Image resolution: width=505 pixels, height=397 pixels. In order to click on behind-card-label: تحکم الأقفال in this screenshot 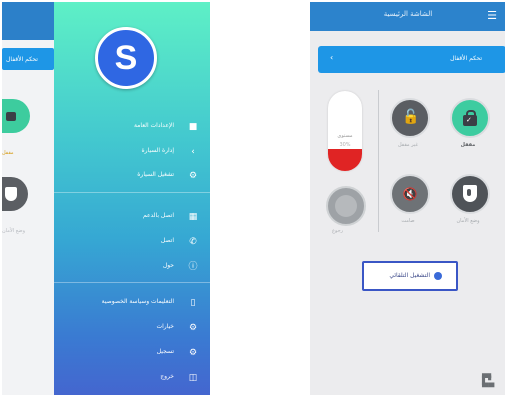, I will do `click(22, 59)`.